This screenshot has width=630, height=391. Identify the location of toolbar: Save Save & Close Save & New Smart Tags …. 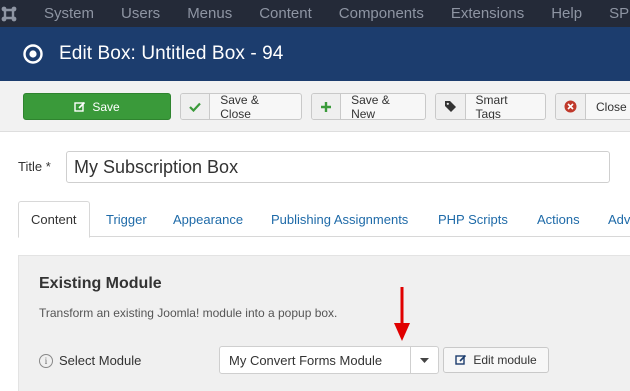
(315, 106).